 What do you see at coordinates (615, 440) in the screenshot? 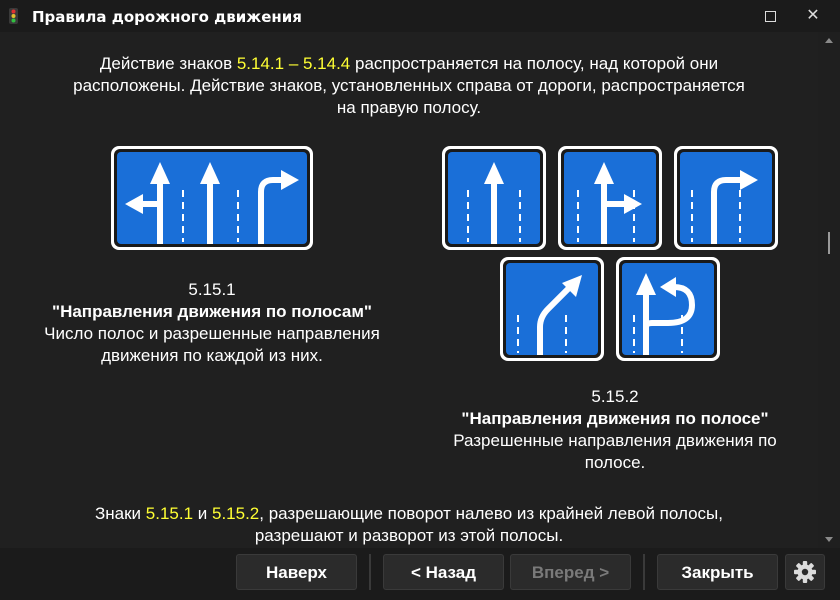
I see `sign-5-15-2-desc-1: Разрешенные направления движения по` at bounding box center [615, 440].